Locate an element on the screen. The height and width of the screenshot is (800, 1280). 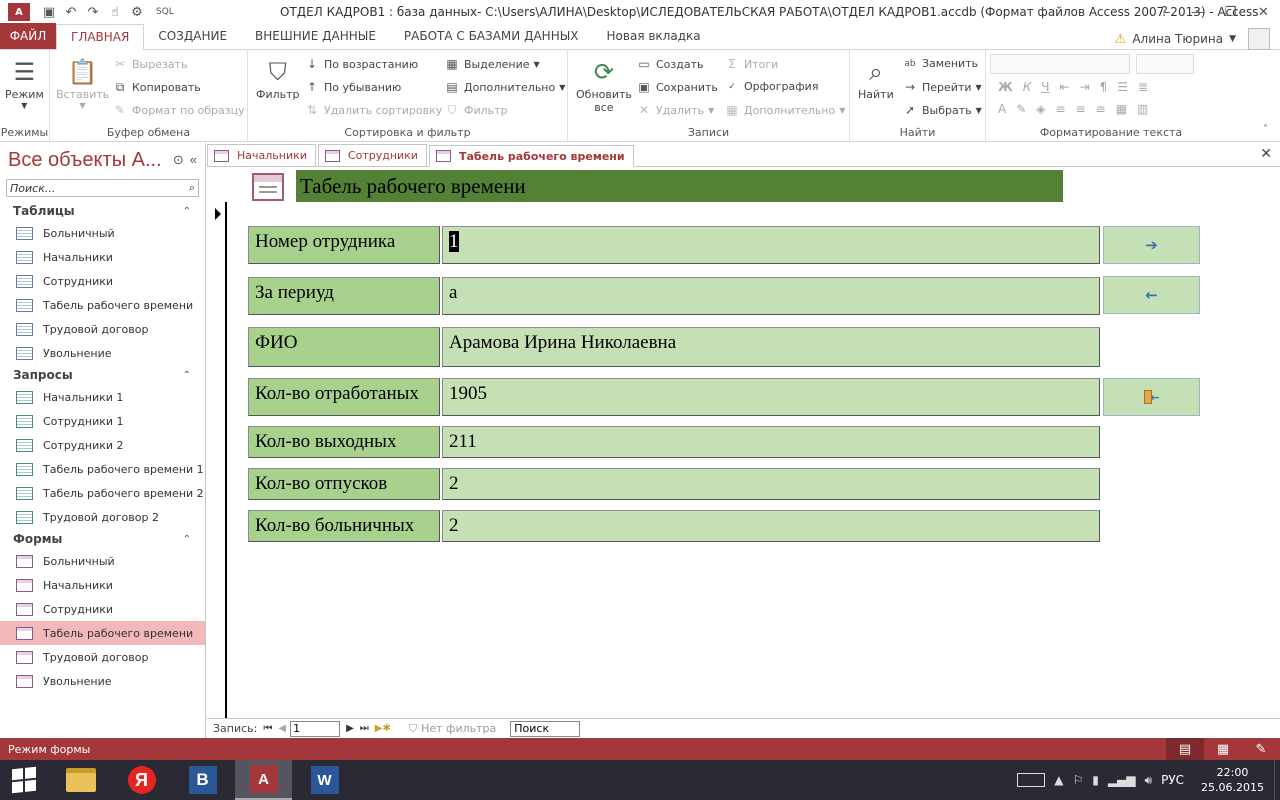
nav-section-header: Таблицы ⌃ is located at coordinates (102, 211).